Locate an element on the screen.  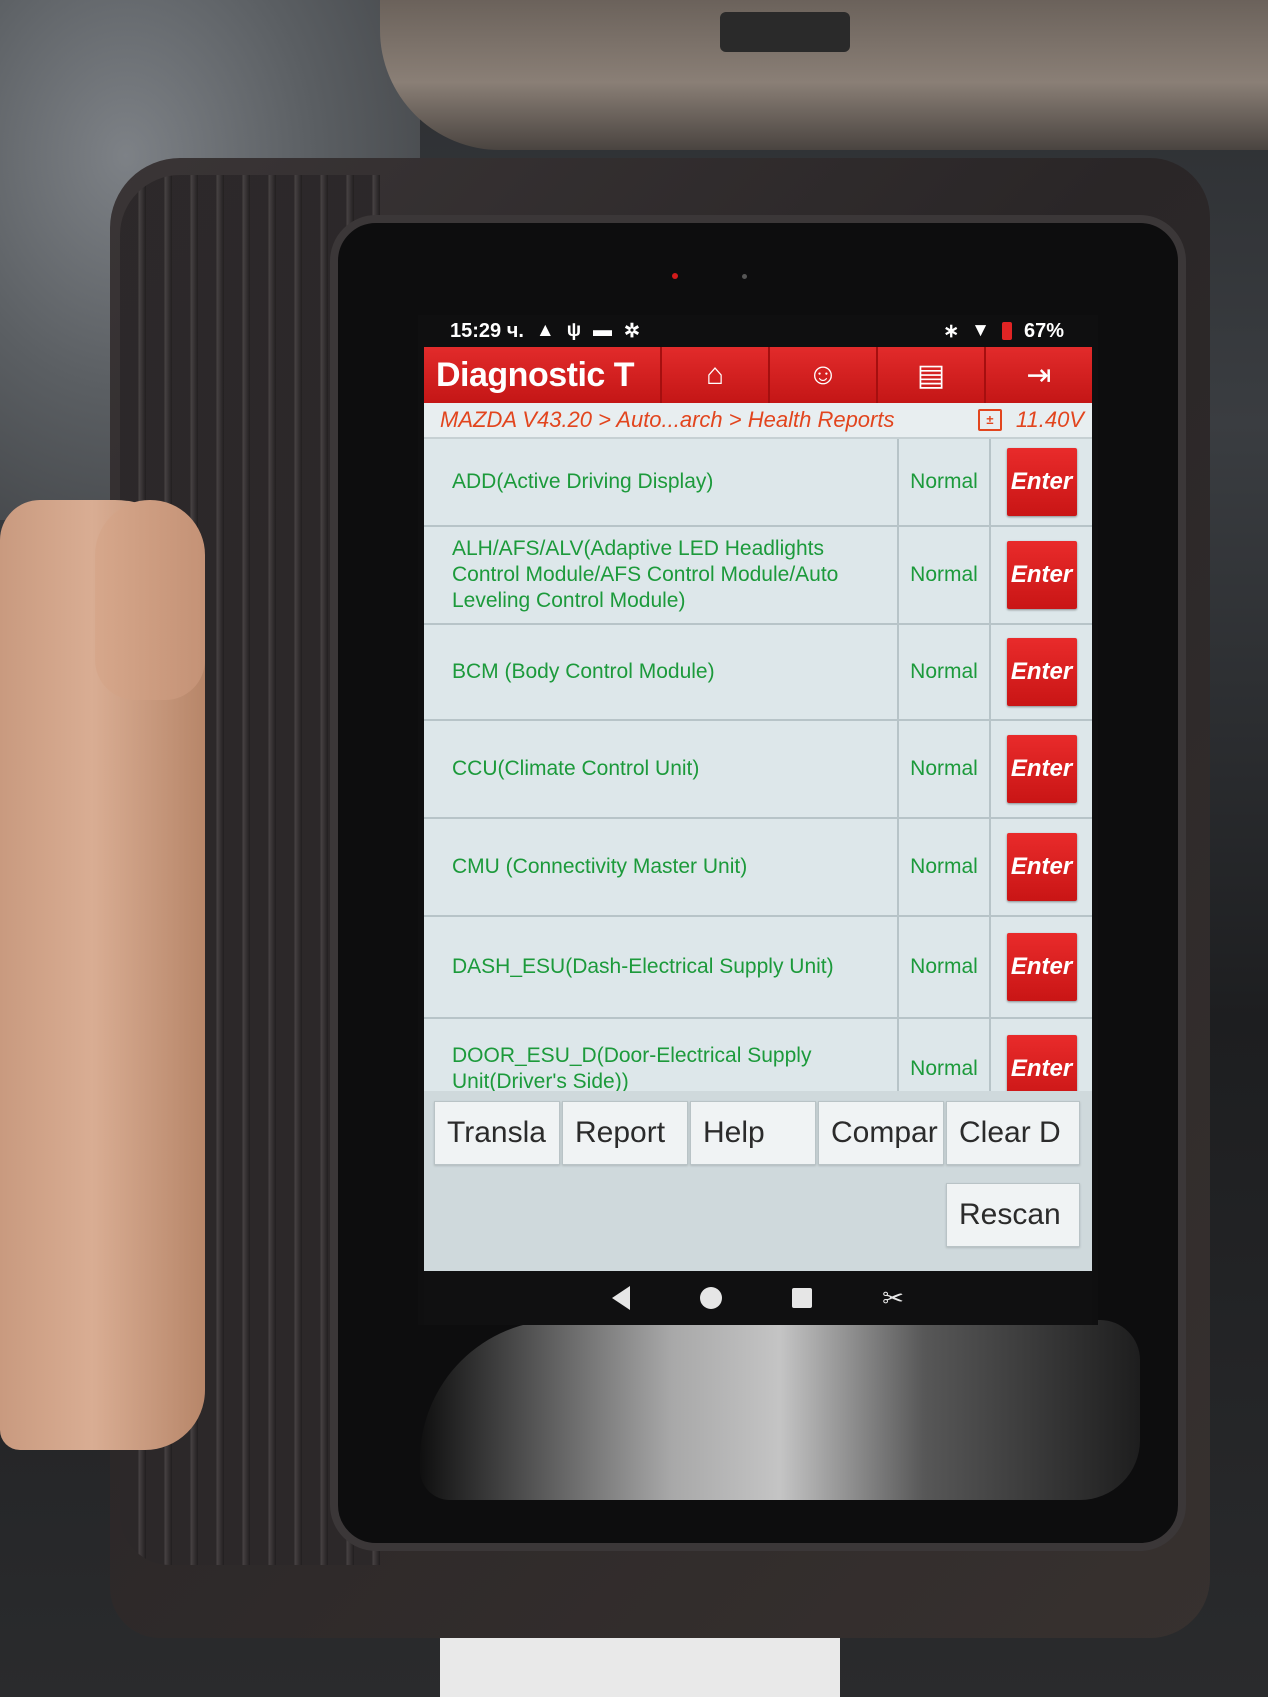
settings-icon: ✲ is located at coordinates (632, 331).